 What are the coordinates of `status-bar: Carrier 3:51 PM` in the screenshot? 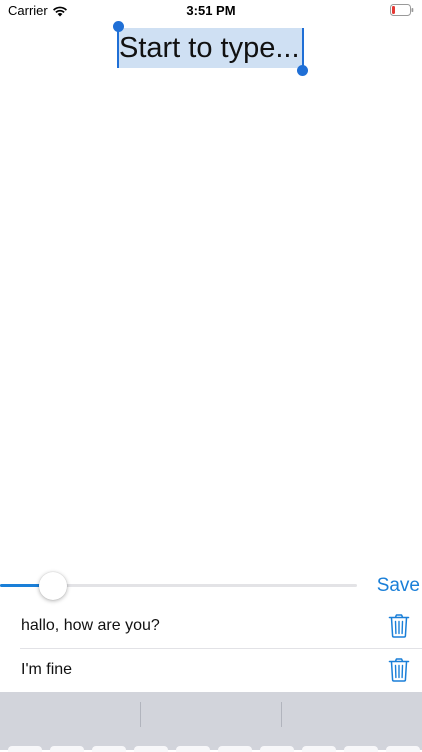 It's located at (211, 11).